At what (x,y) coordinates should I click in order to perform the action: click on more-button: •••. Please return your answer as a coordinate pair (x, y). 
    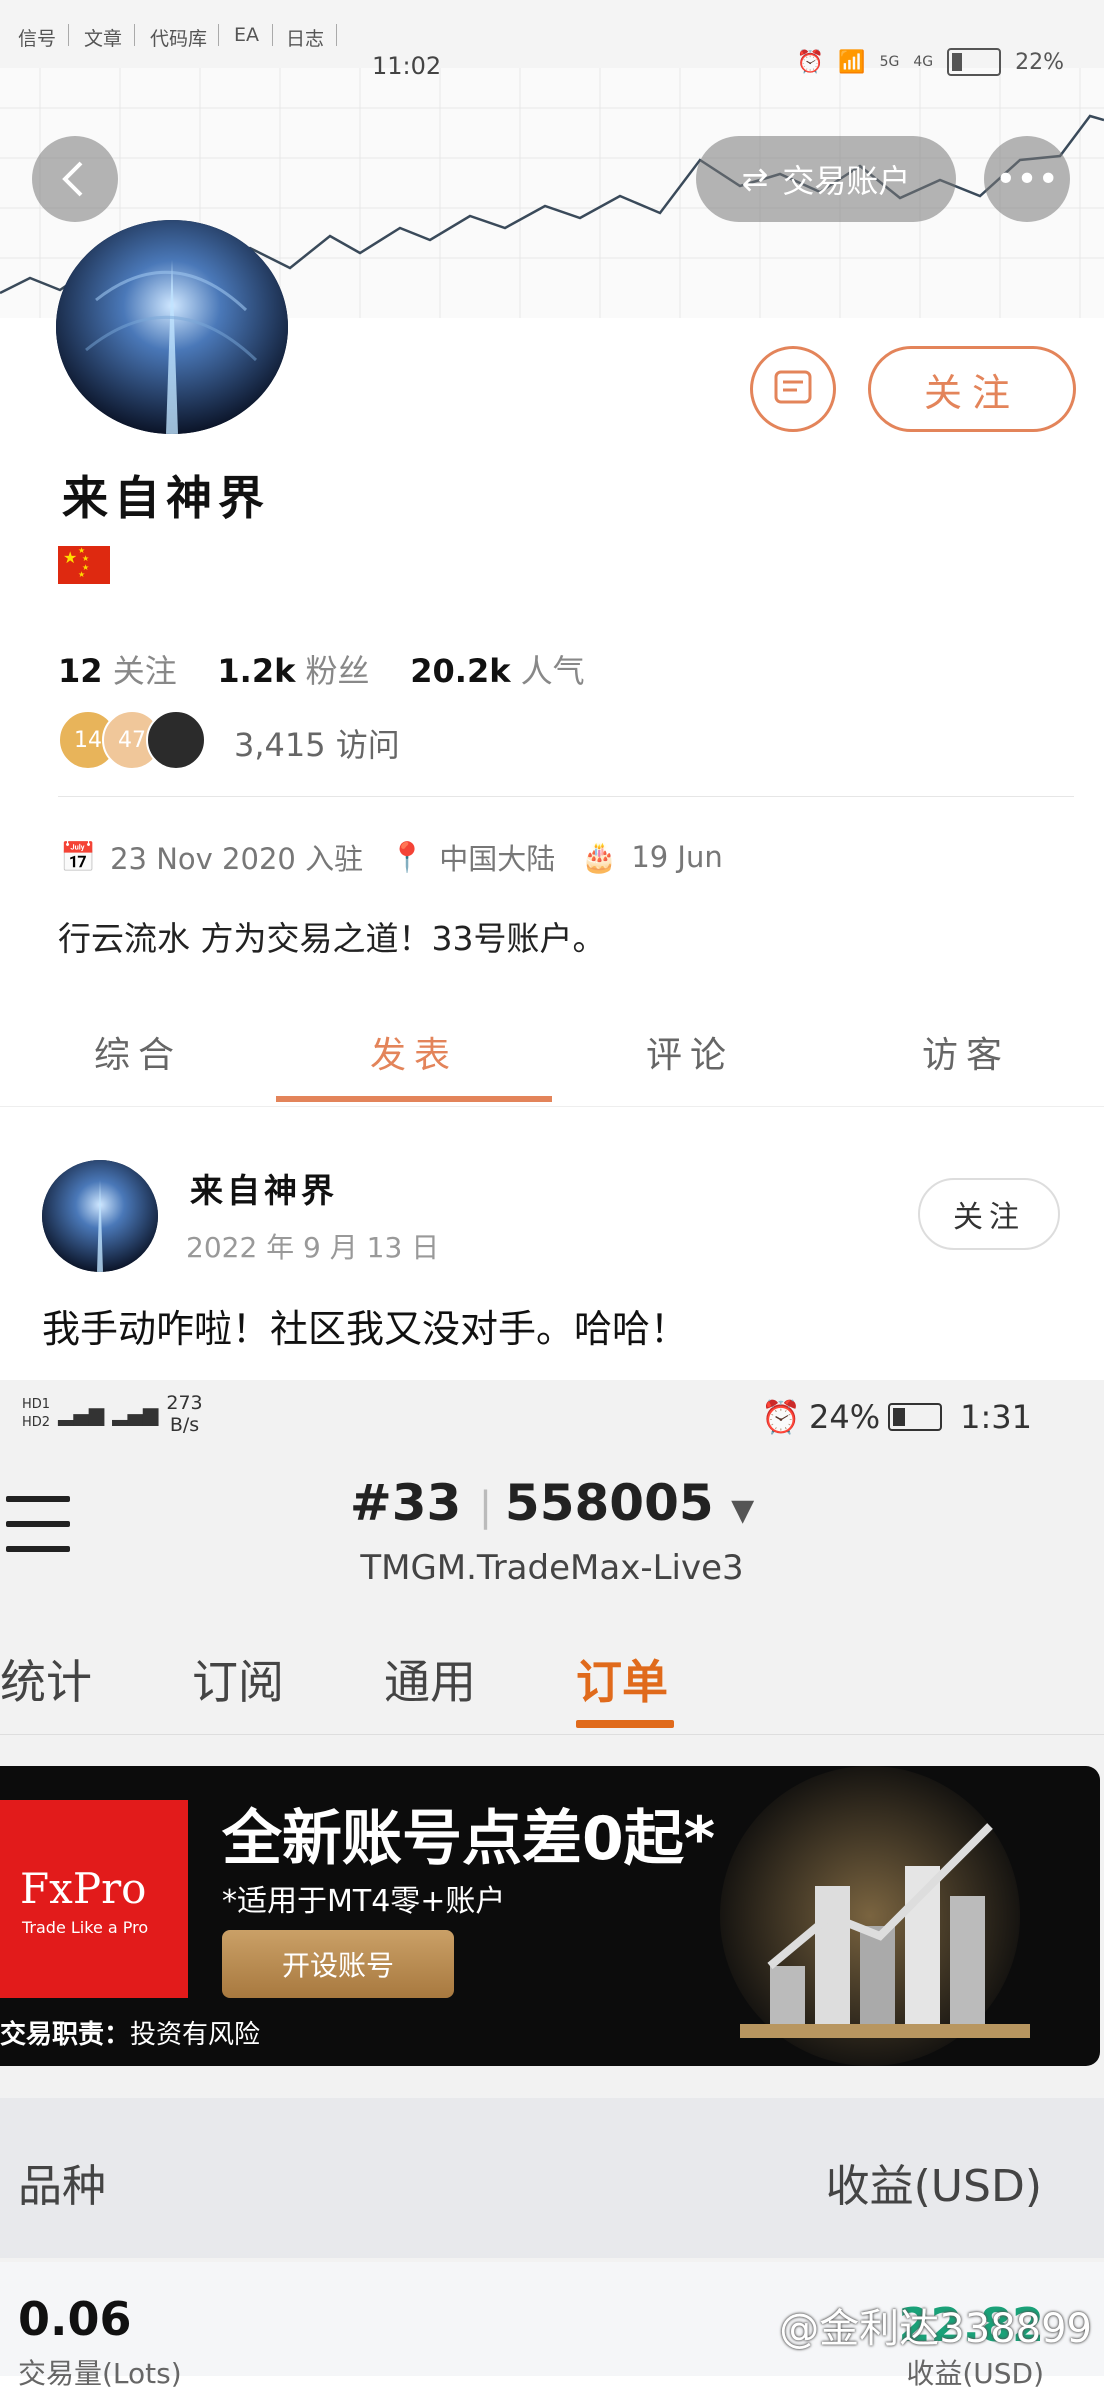
    Looking at the image, I should click on (1027, 179).